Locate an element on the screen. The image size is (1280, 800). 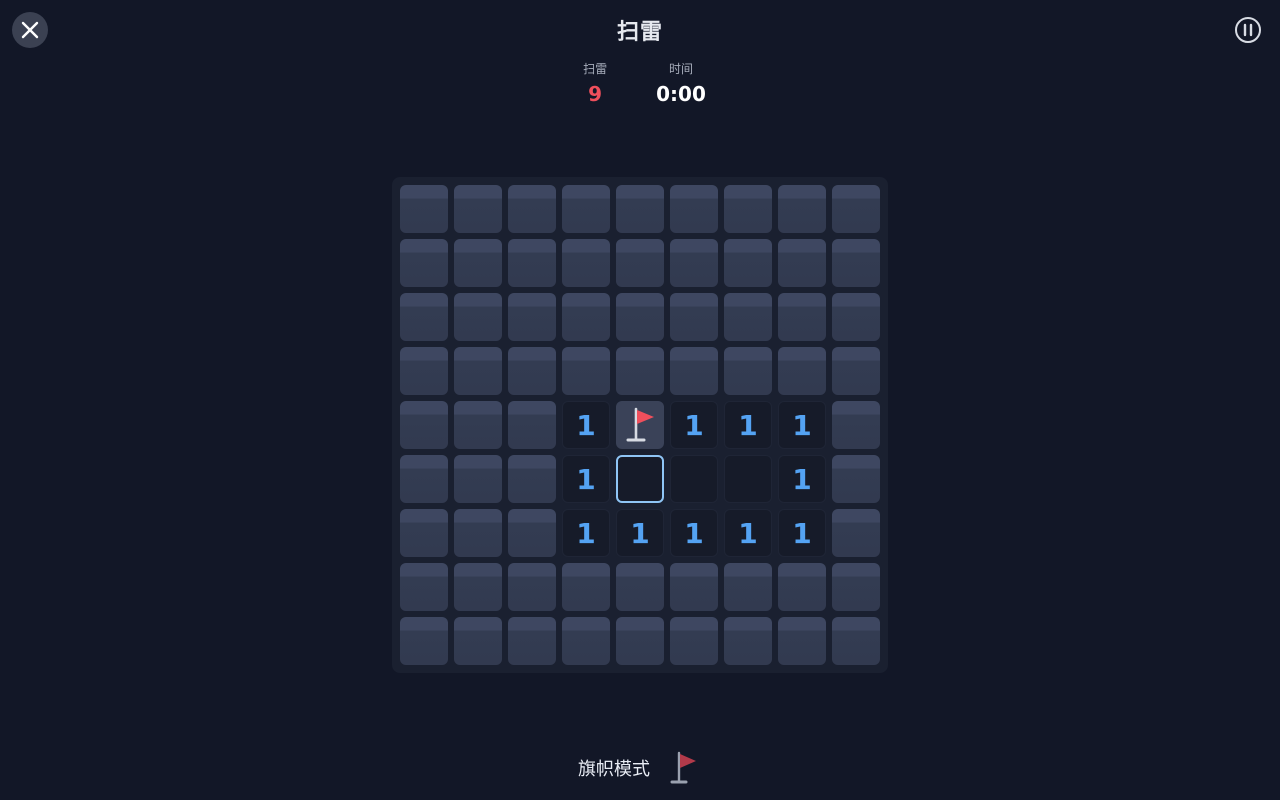
time-stat: 时间 0:00 is located at coordinates (681, 82).